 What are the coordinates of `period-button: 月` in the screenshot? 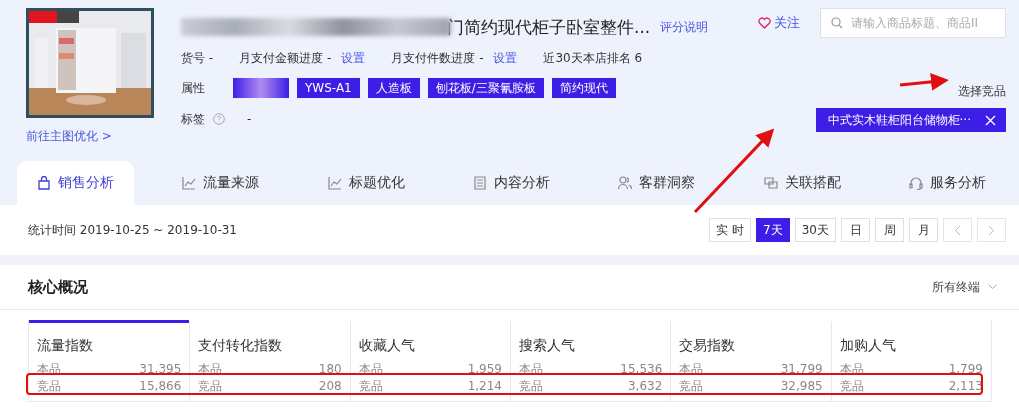 It's located at (923, 230).